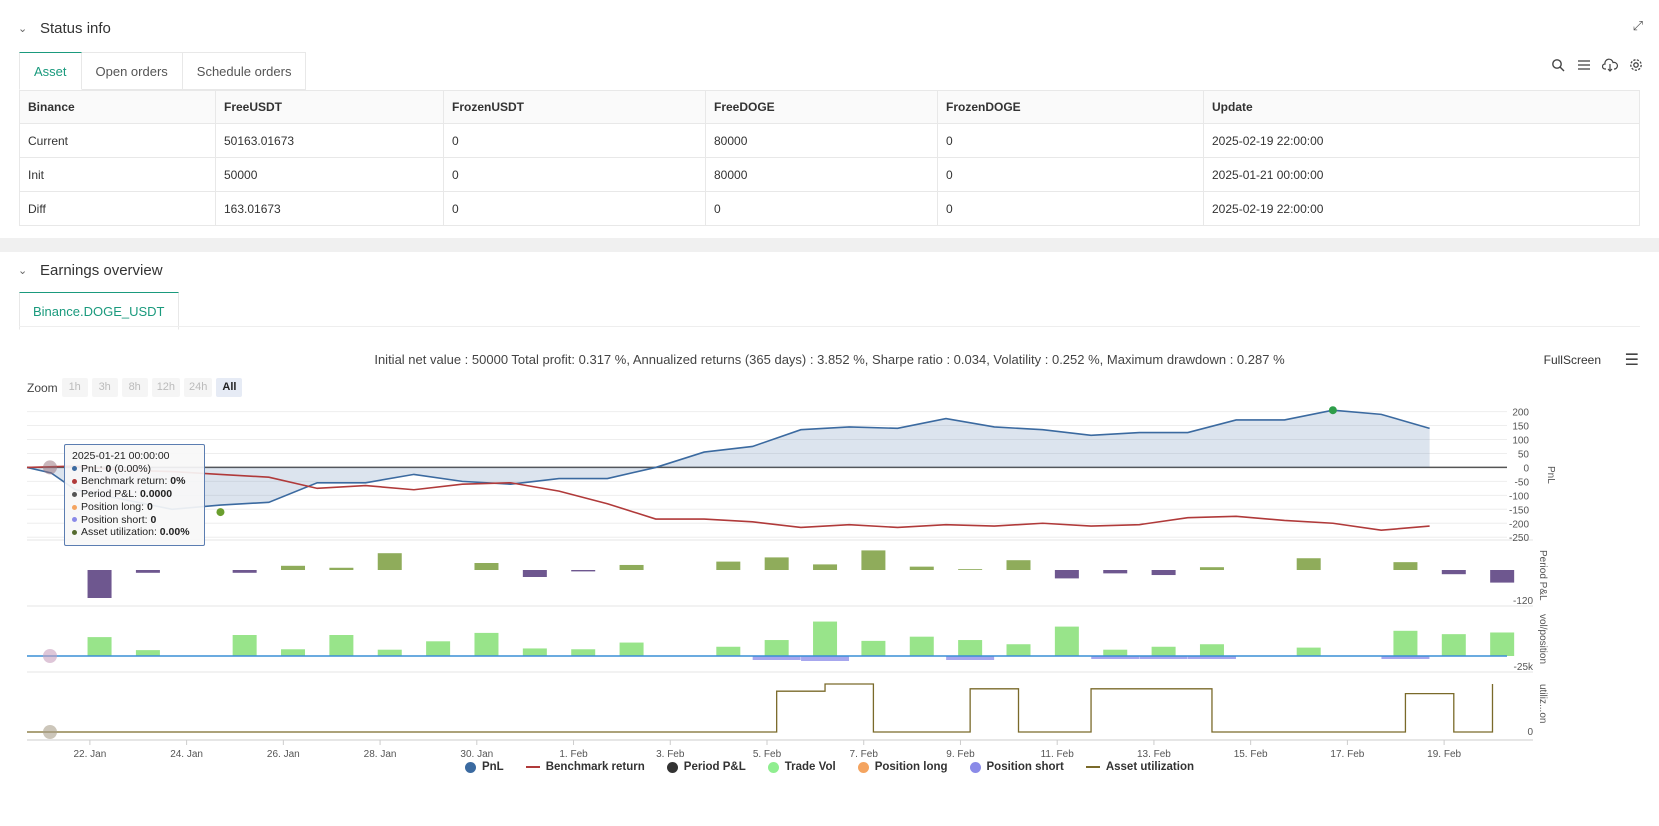  What do you see at coordinates (829, 174) in the screenshot?
I see `table-row: Init 50000 0 80000 0 2025-01-21 00:00:00` at bounding box center [829, 174].